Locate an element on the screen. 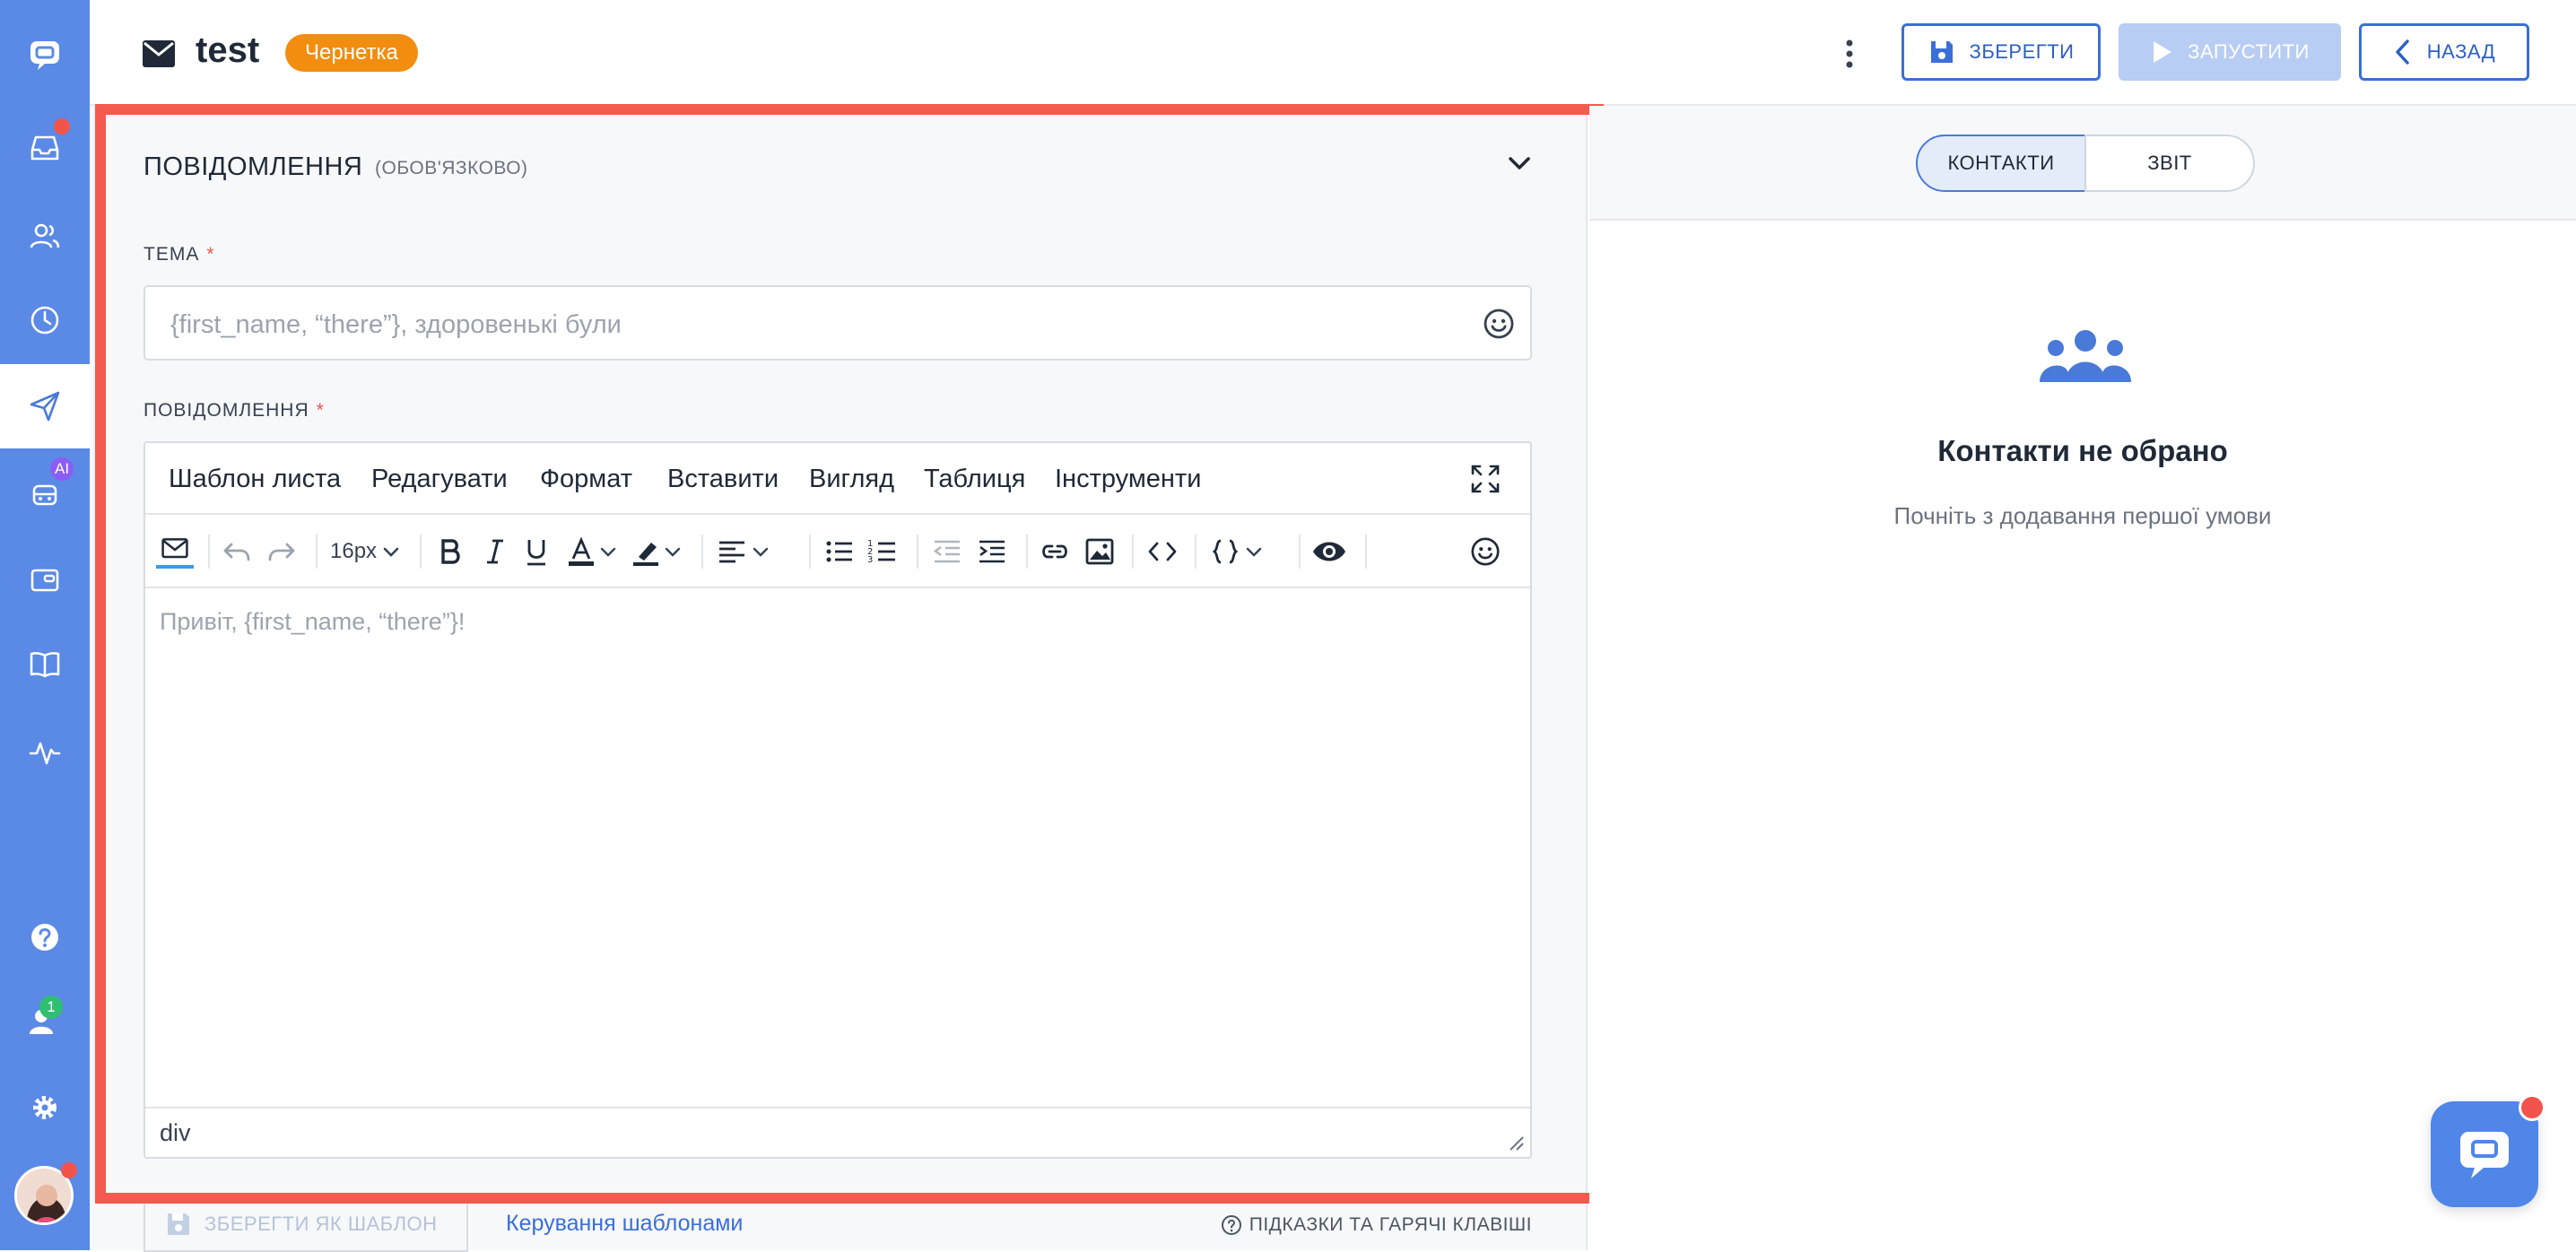 This screenshot has height=1252, width=2576. activity-icon is located at coordinates (45, 753).